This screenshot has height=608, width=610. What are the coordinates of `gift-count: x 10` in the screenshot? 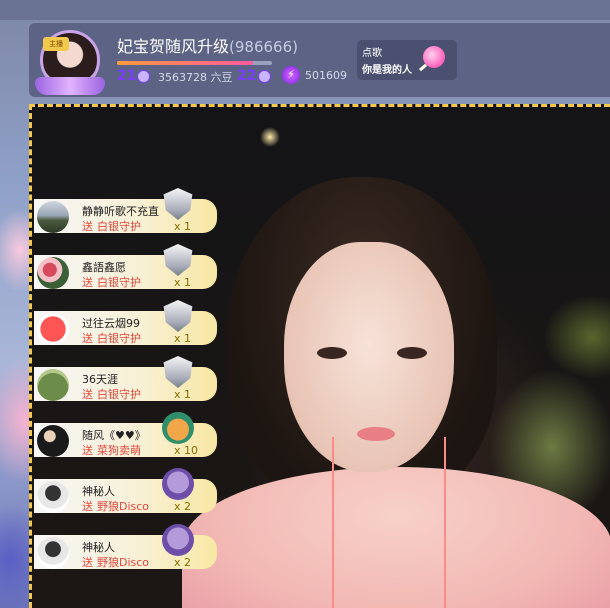 It's located at (186, 450).